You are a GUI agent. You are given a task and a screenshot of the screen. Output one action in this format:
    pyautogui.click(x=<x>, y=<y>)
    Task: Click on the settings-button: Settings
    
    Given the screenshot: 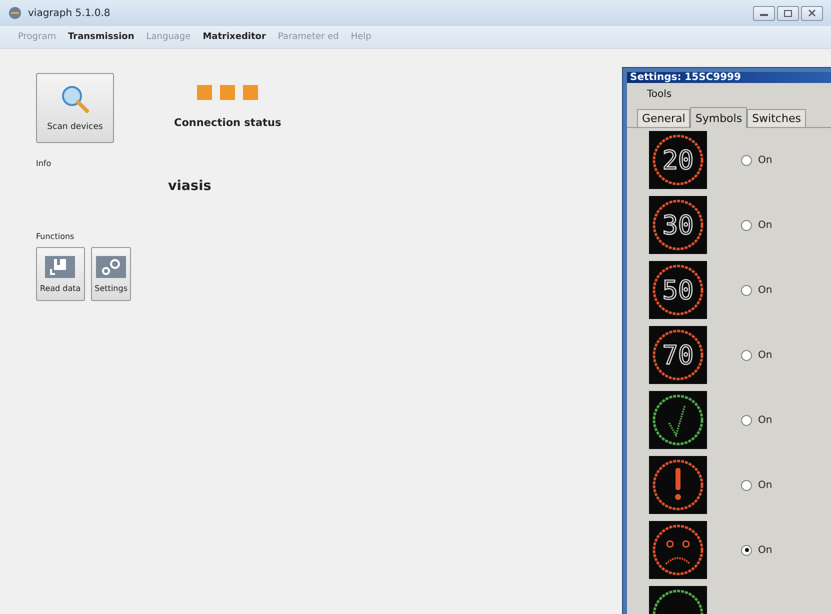 What is the action you would take?
    pyautogui.click(x=111, y=274)
    